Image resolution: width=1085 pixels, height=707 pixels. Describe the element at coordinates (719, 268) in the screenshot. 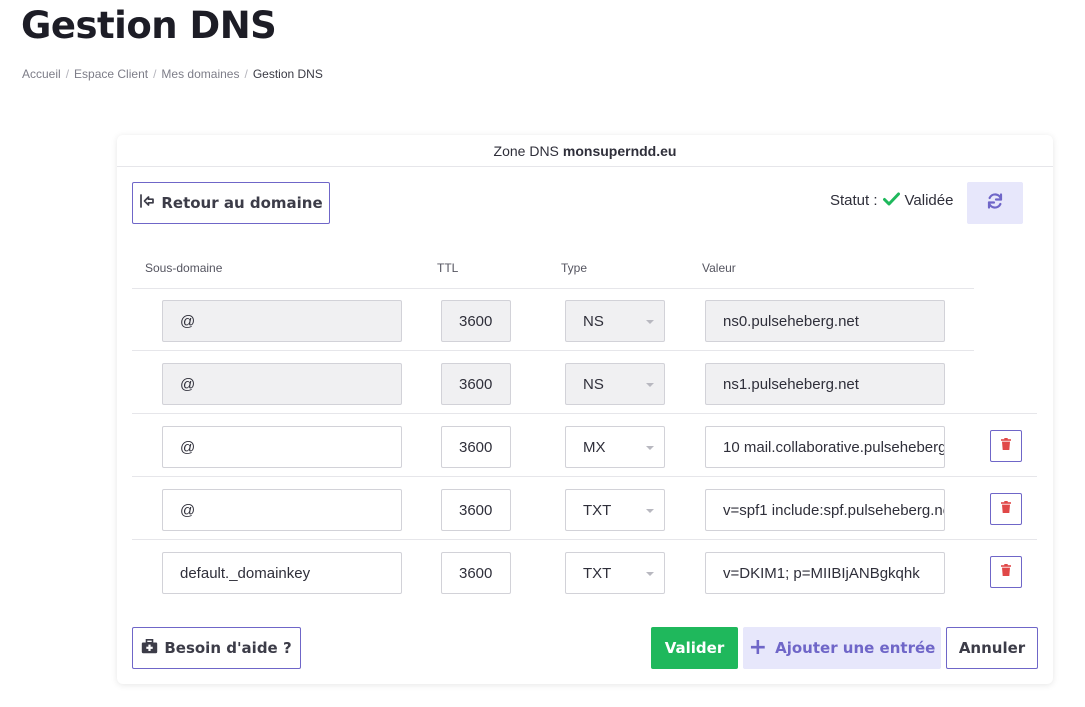

I see `column-header-value: Valeur` at that location.